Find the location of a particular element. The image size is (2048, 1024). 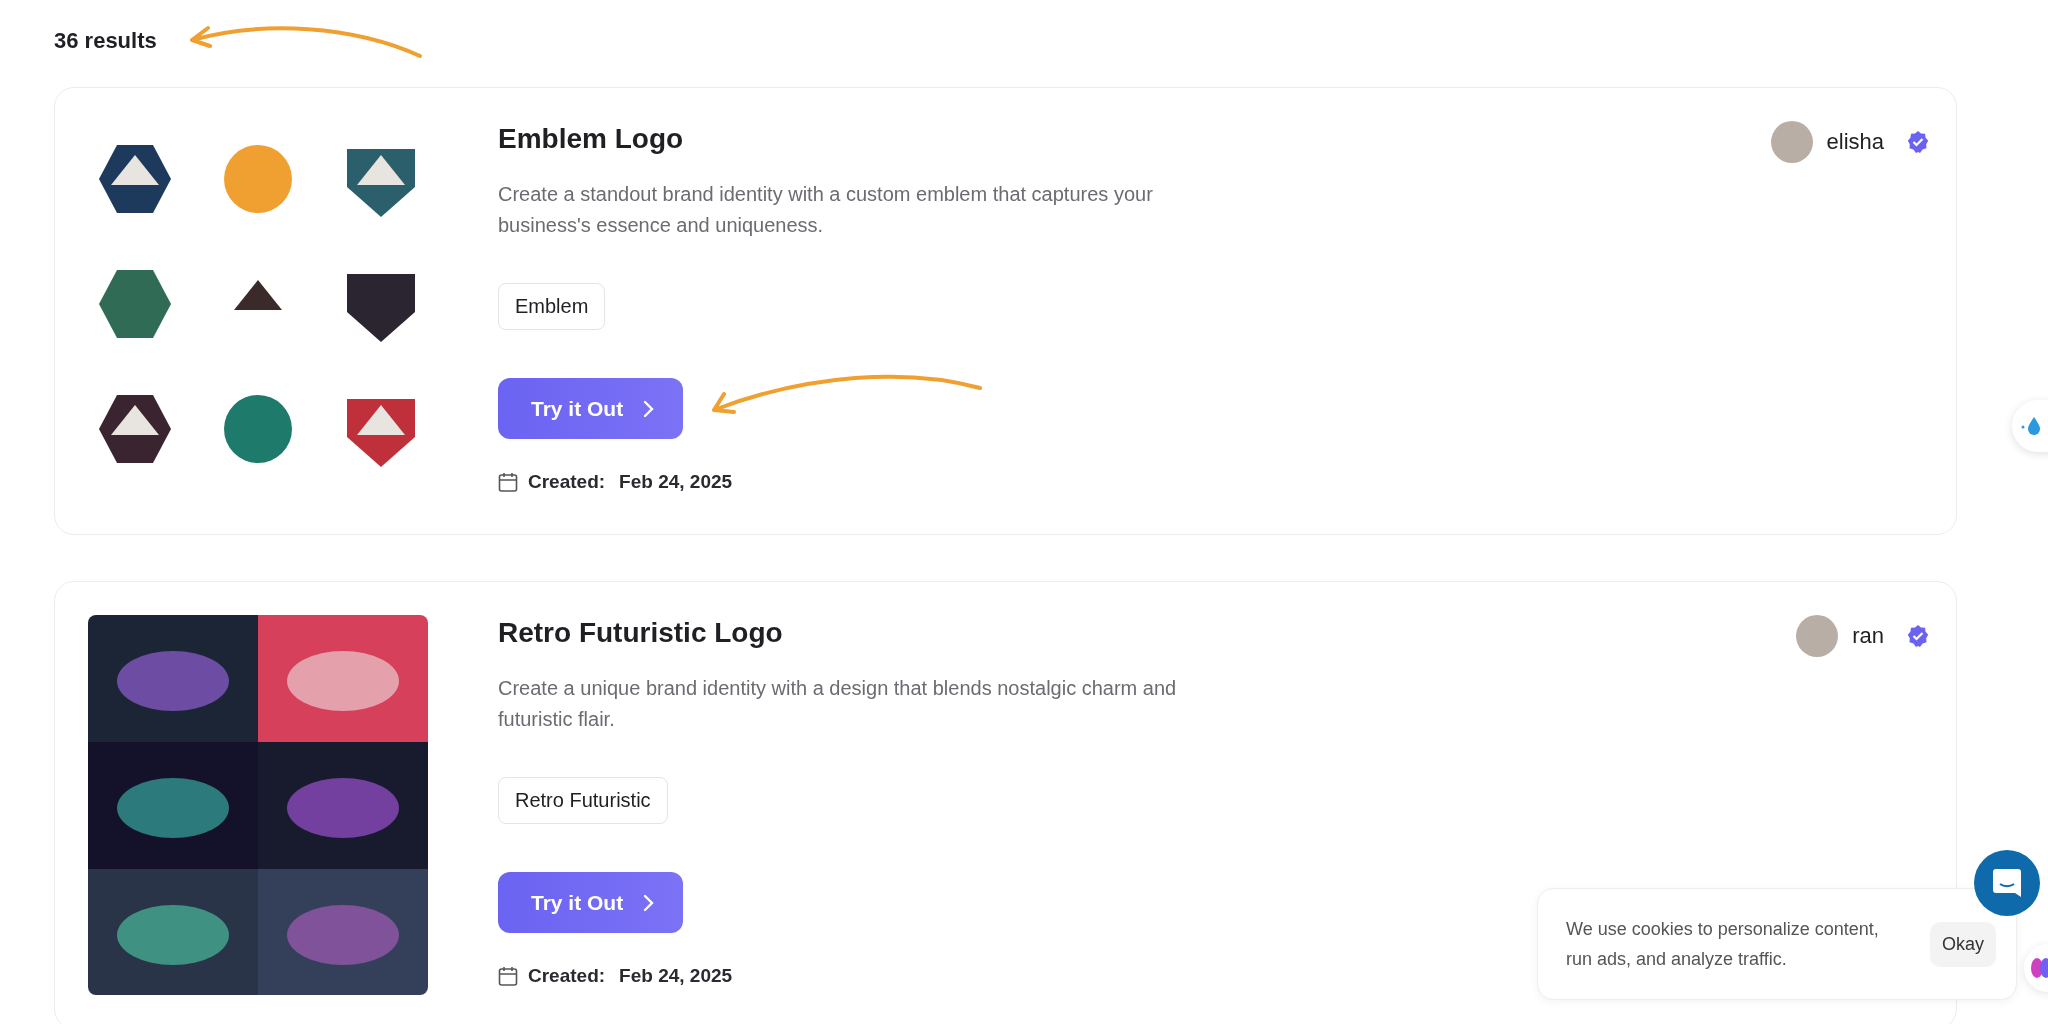

brain-icon is located at coordinates (2039, 968).